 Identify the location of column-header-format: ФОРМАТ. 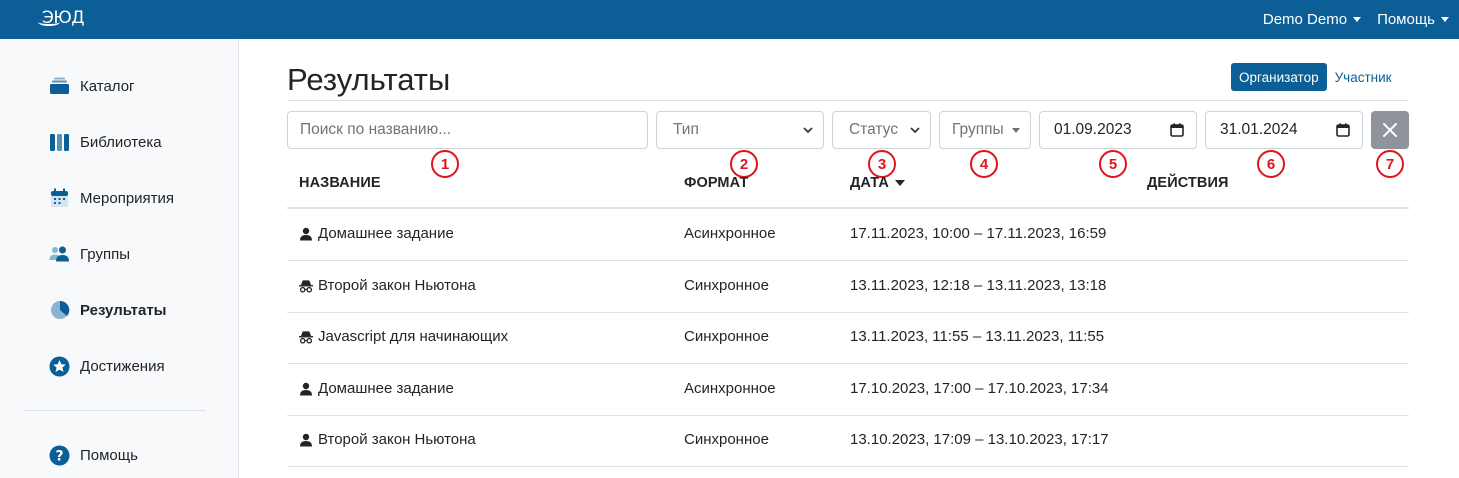
(716, 183).